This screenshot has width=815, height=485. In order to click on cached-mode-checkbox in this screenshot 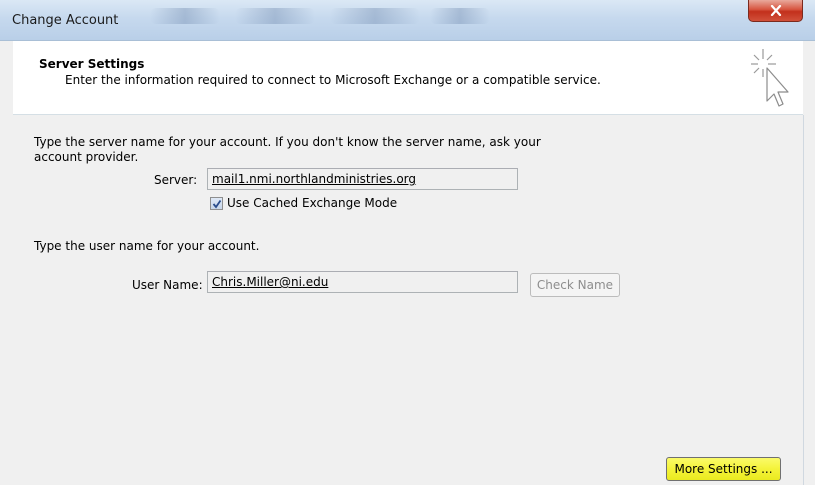, I will do `click(216, 203)`.